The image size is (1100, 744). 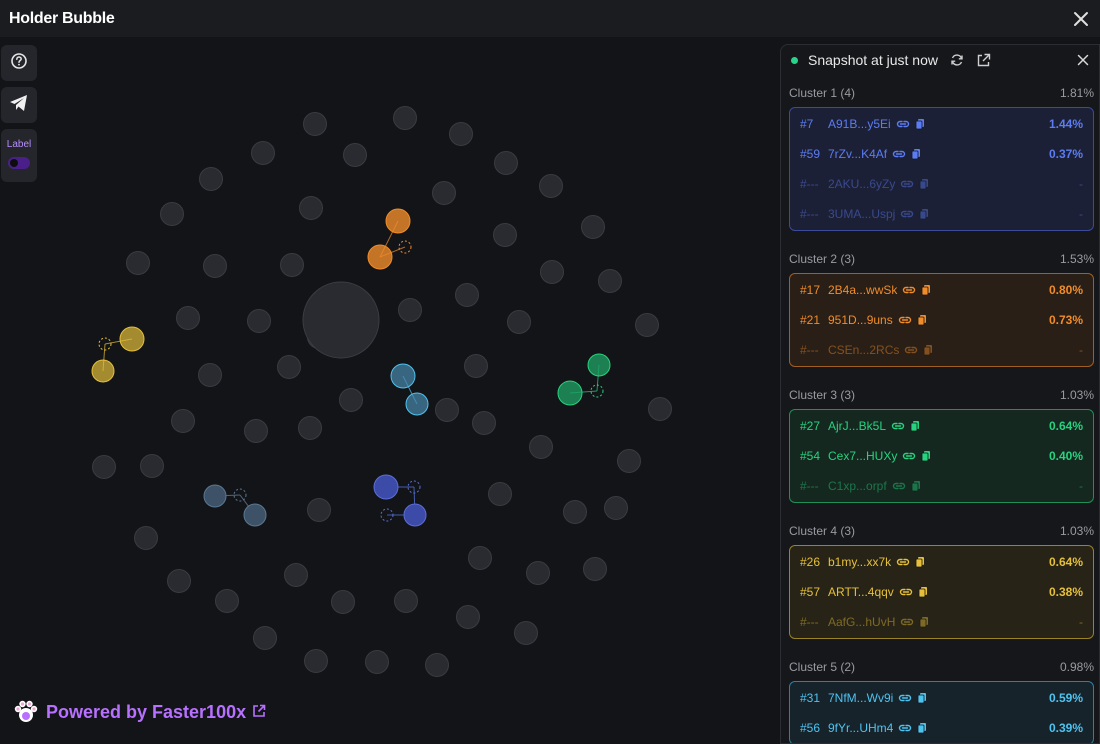 What do you see at coordinates (941, 350) in the screenshot?
I see `holder-row: #--- CSEn...2RCs -` at bounding box center [941, 350].